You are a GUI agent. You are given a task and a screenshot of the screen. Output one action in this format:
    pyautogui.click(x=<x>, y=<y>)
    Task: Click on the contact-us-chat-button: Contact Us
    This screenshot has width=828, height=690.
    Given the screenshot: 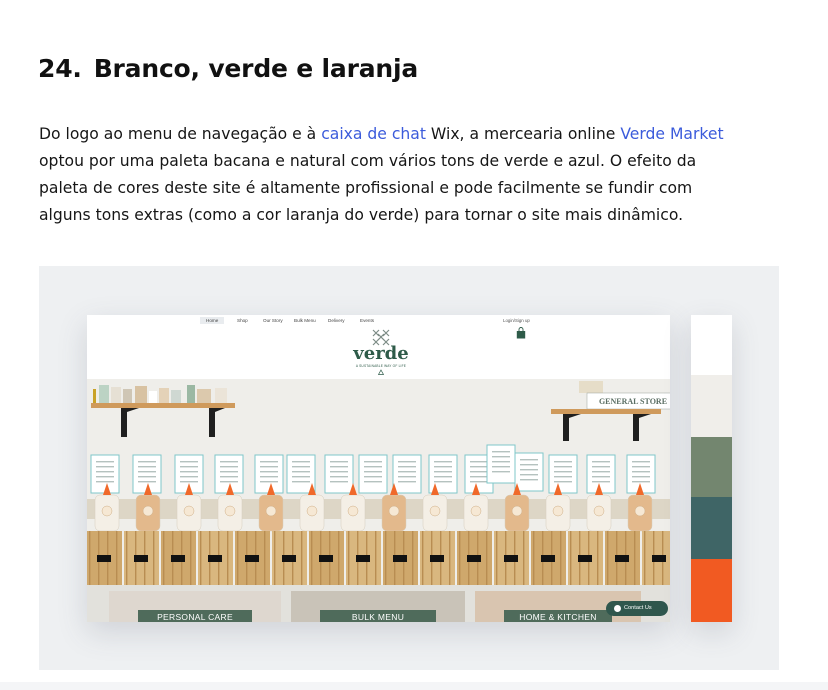 What is the action you would take?
    pyautogui.click(x=637, y=608)
    